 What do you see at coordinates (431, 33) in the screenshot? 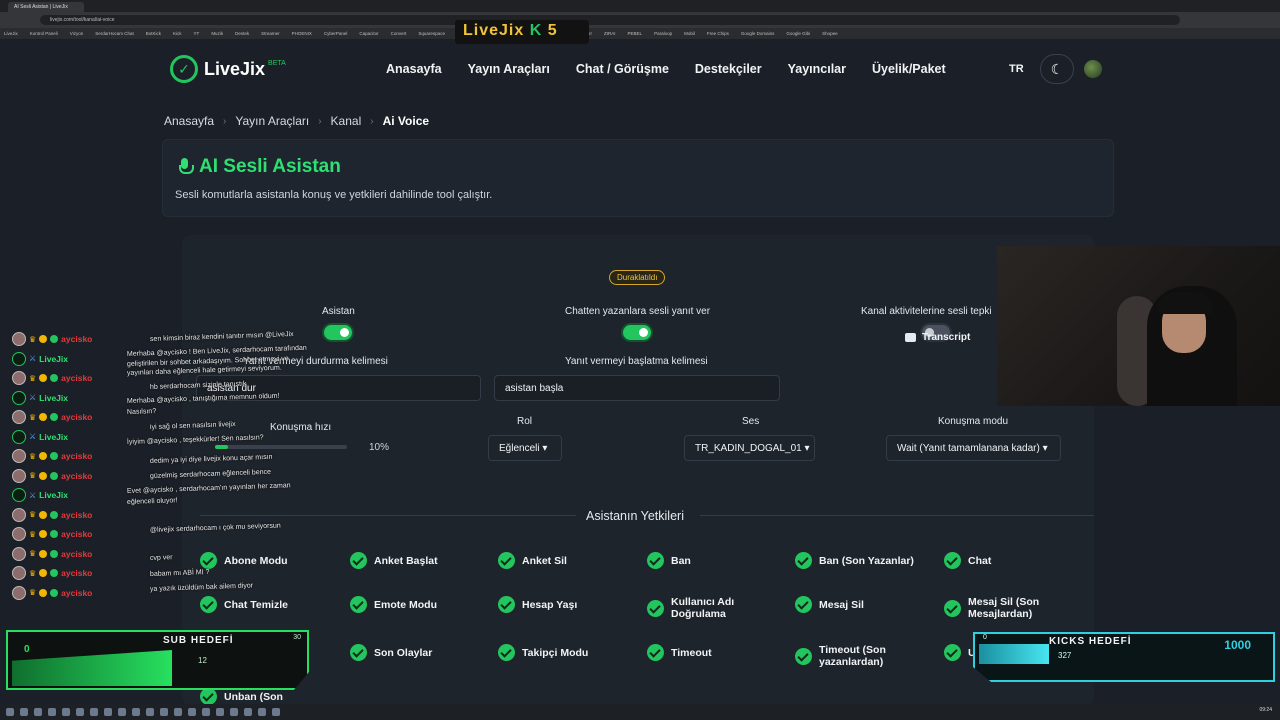
I see `bookmark-item: Squarespace` at bounding box center [431, 33].